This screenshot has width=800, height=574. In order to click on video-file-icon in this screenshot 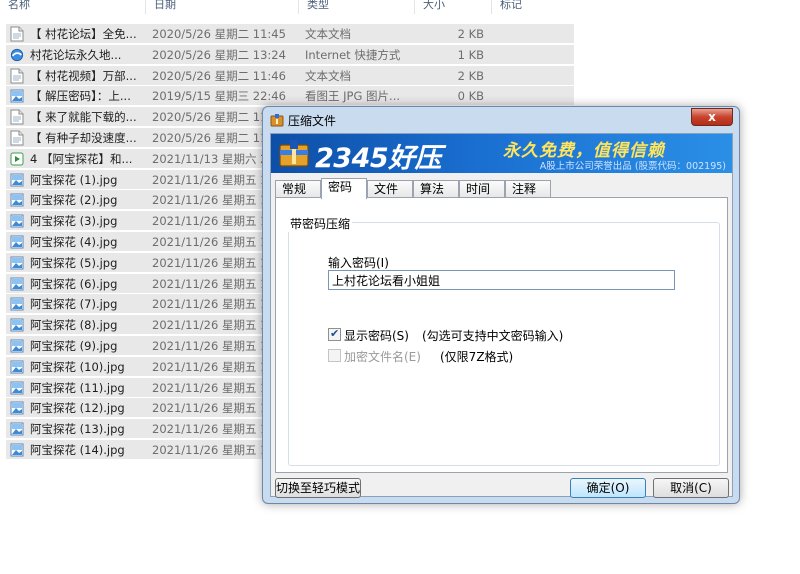, I will do `click(17, 159)`.